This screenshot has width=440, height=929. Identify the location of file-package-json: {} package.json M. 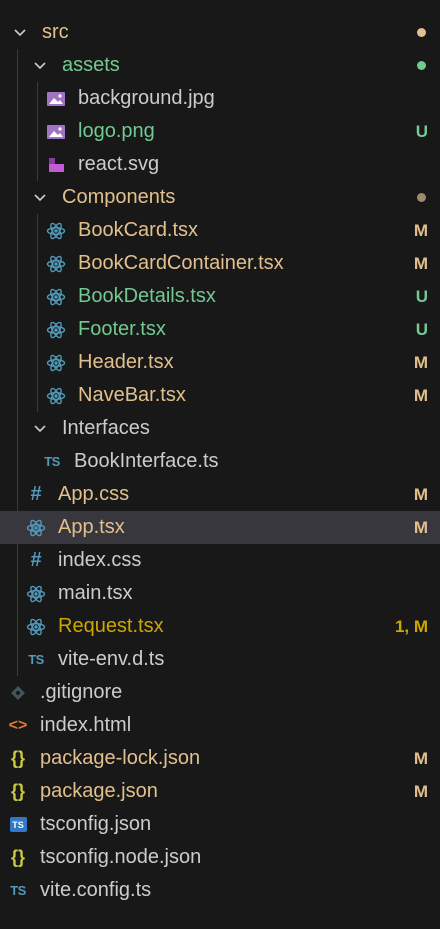
(220, 791).